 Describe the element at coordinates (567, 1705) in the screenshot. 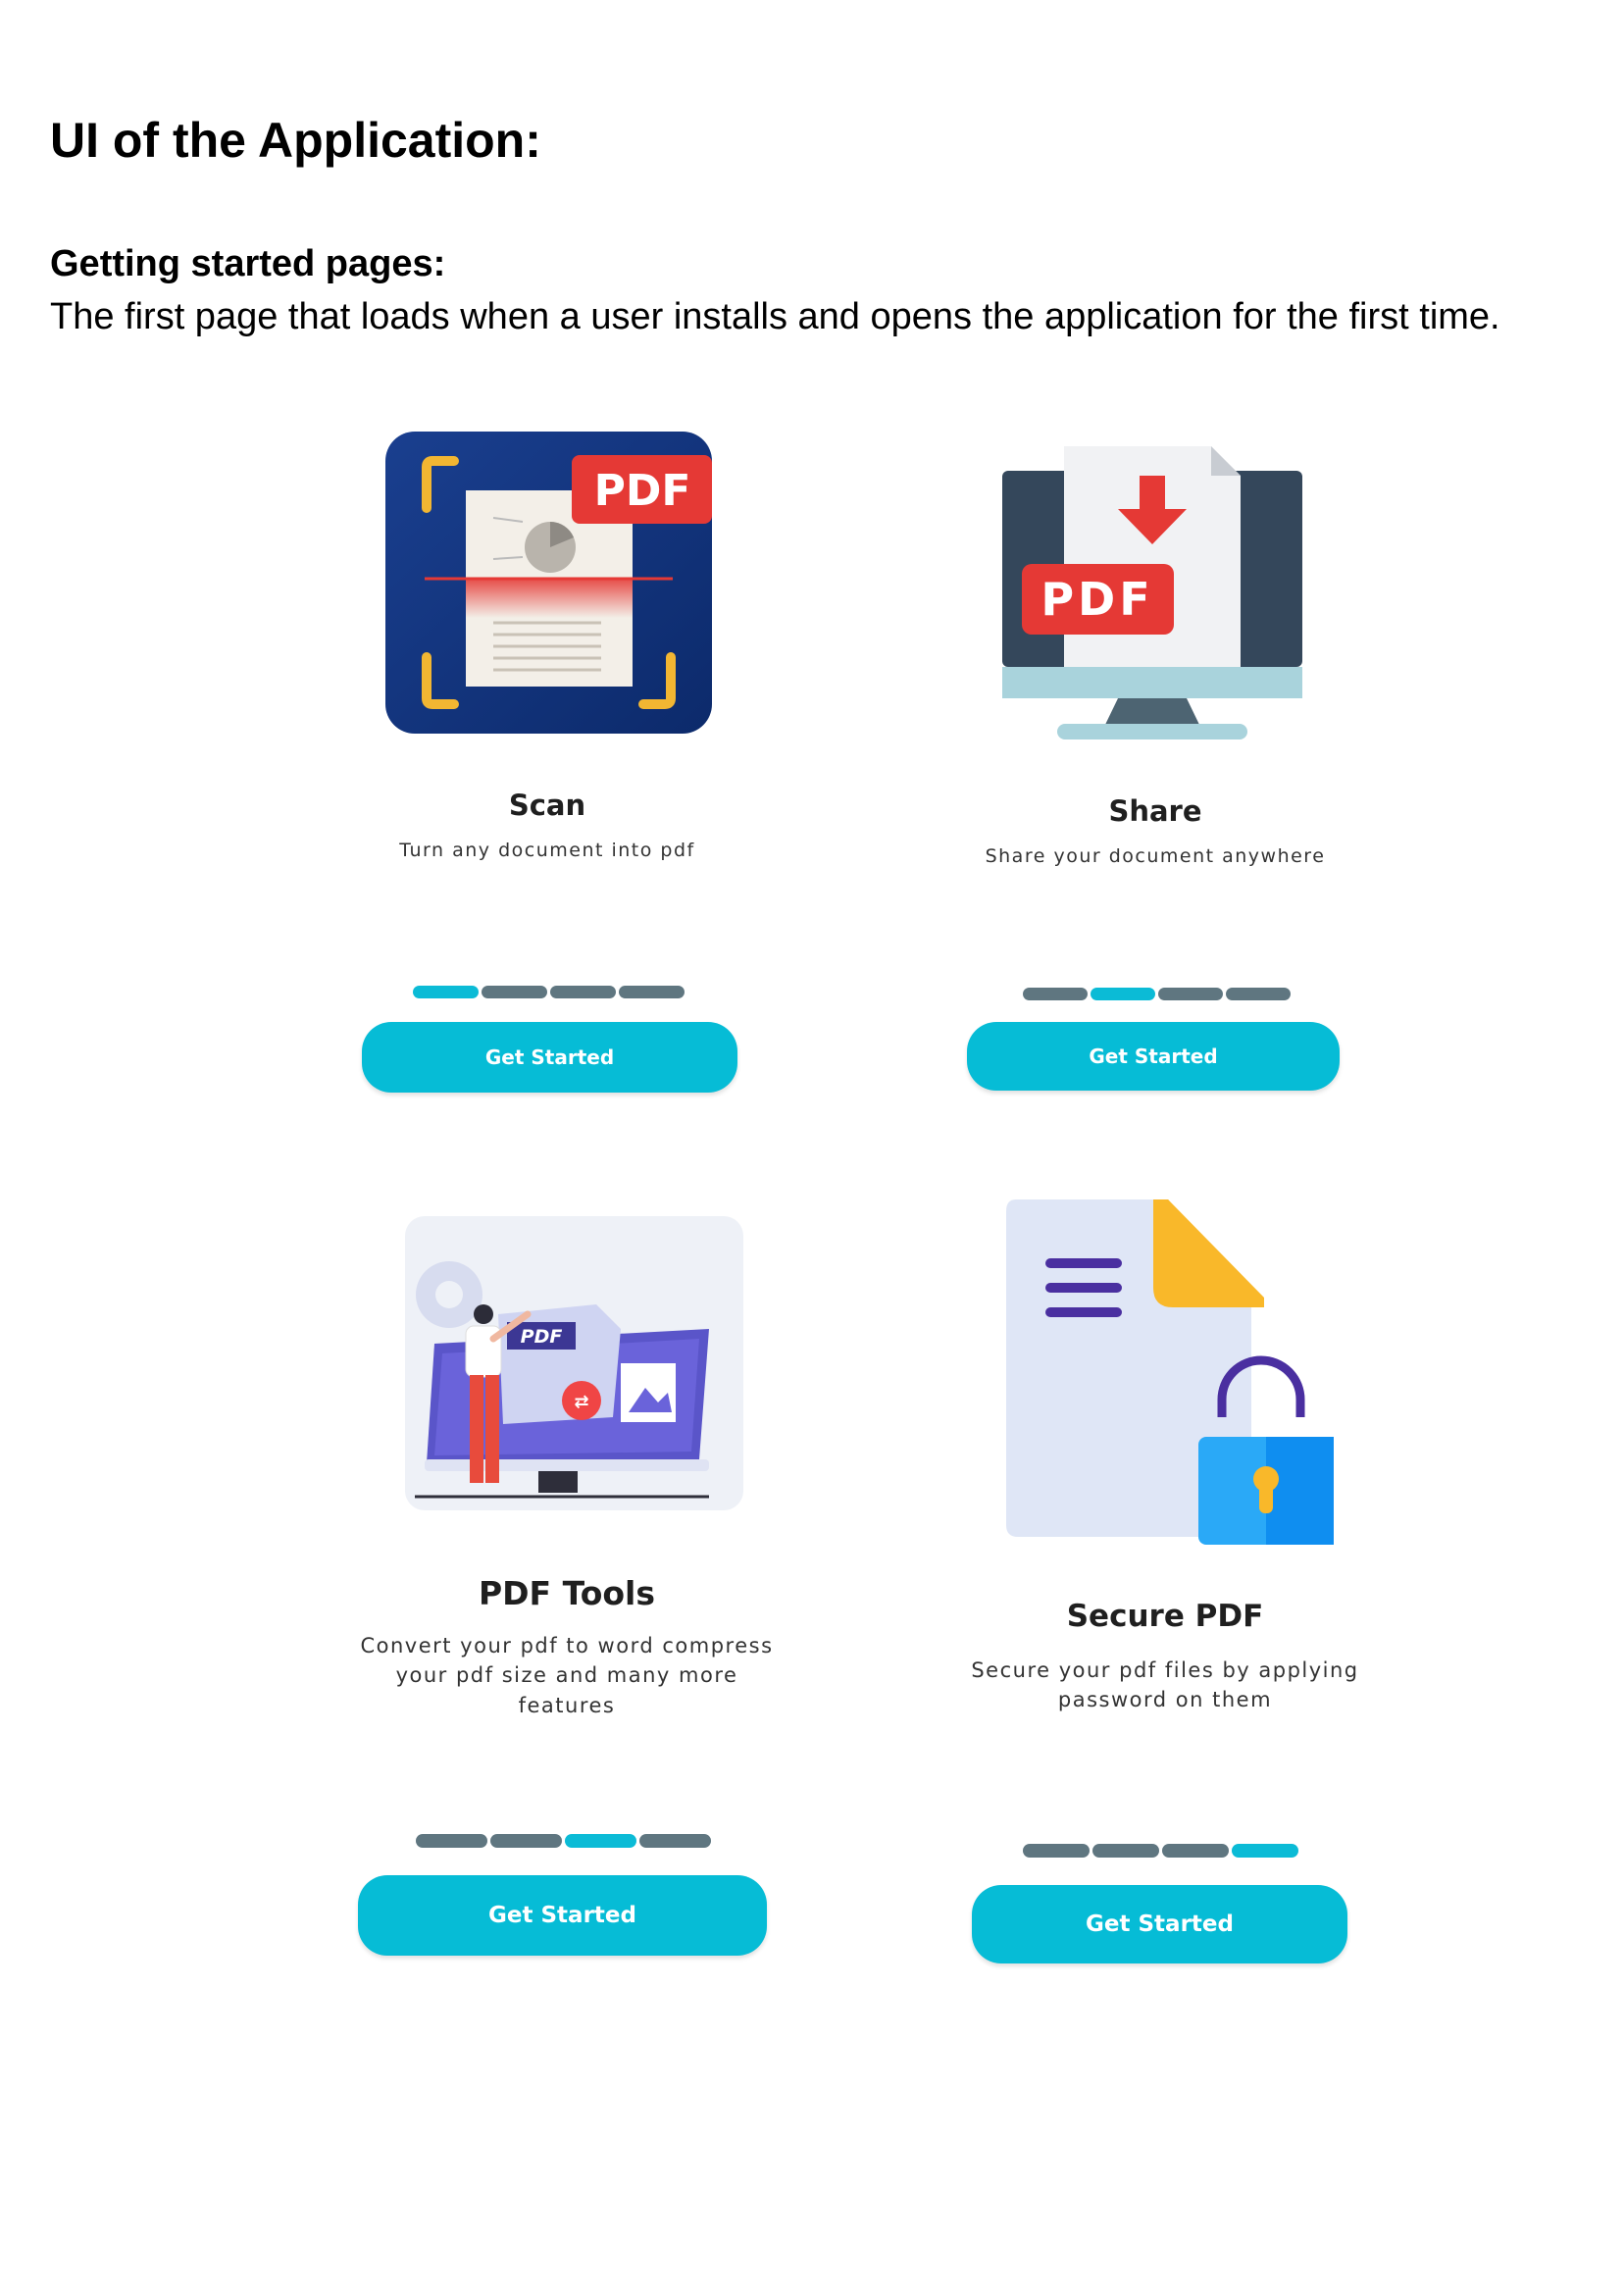

I see `subtitle-line-3: features` at that location.